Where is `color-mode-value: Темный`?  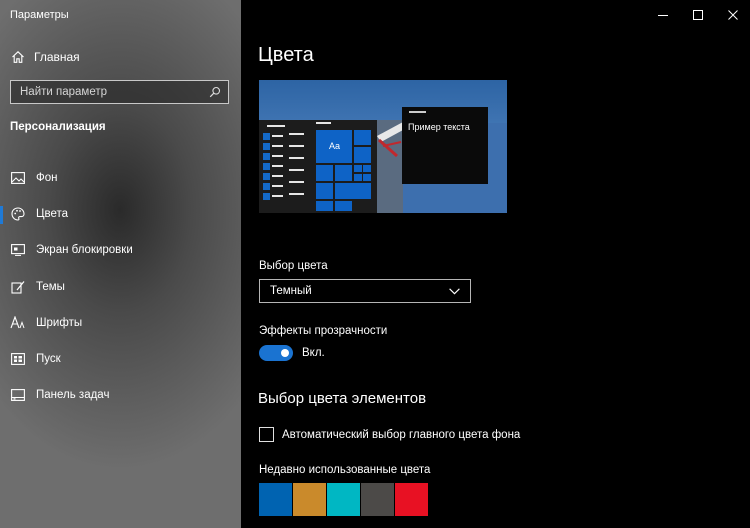
color-mode-value: Темный is located at coordinates (291, 291).